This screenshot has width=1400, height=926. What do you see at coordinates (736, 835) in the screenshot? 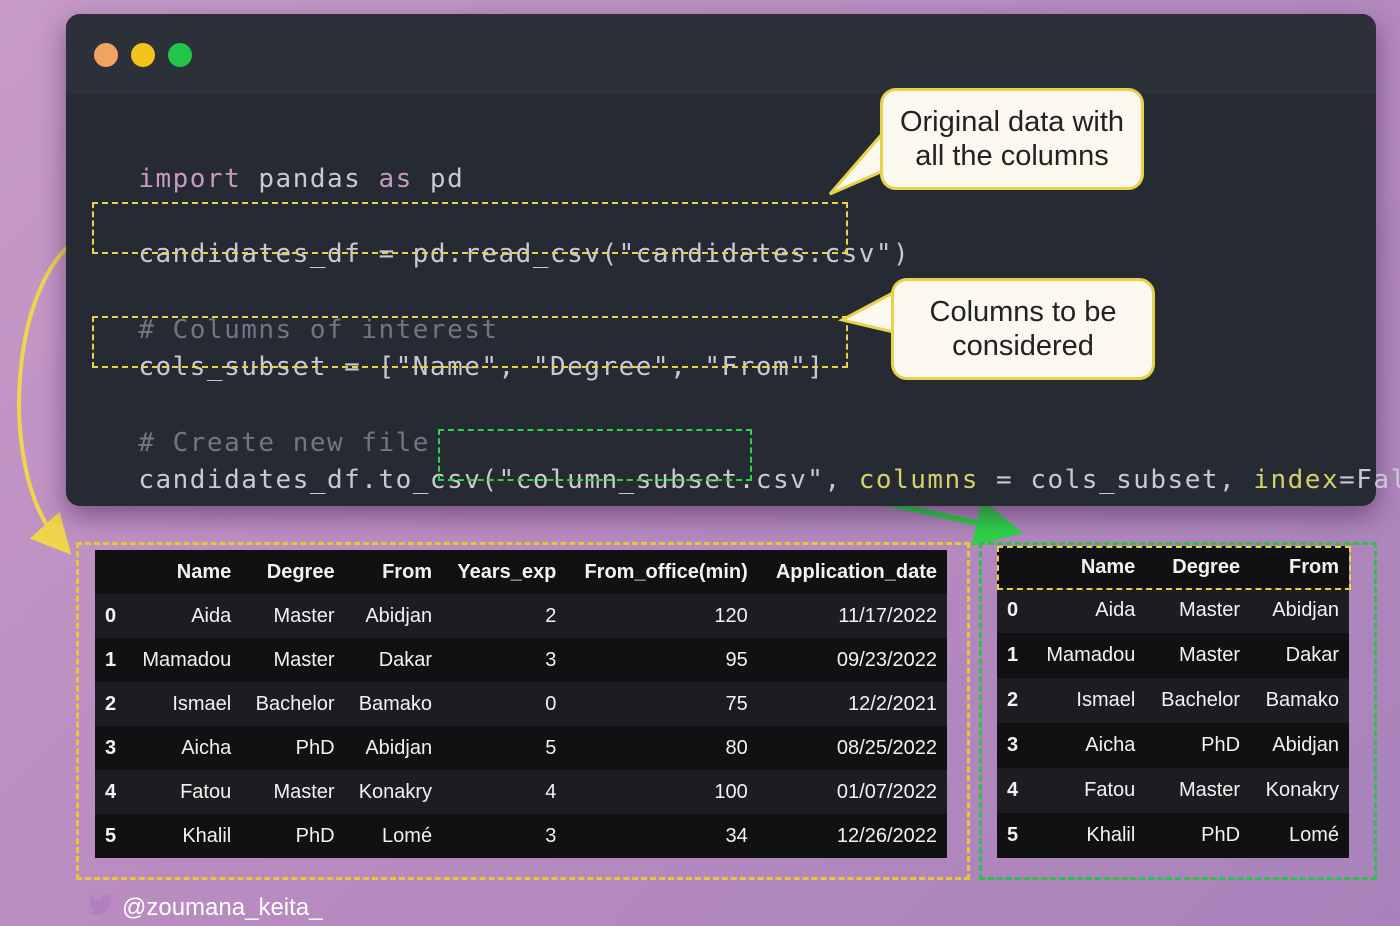
I see `cell: 34` at bounding box center [736, 835].